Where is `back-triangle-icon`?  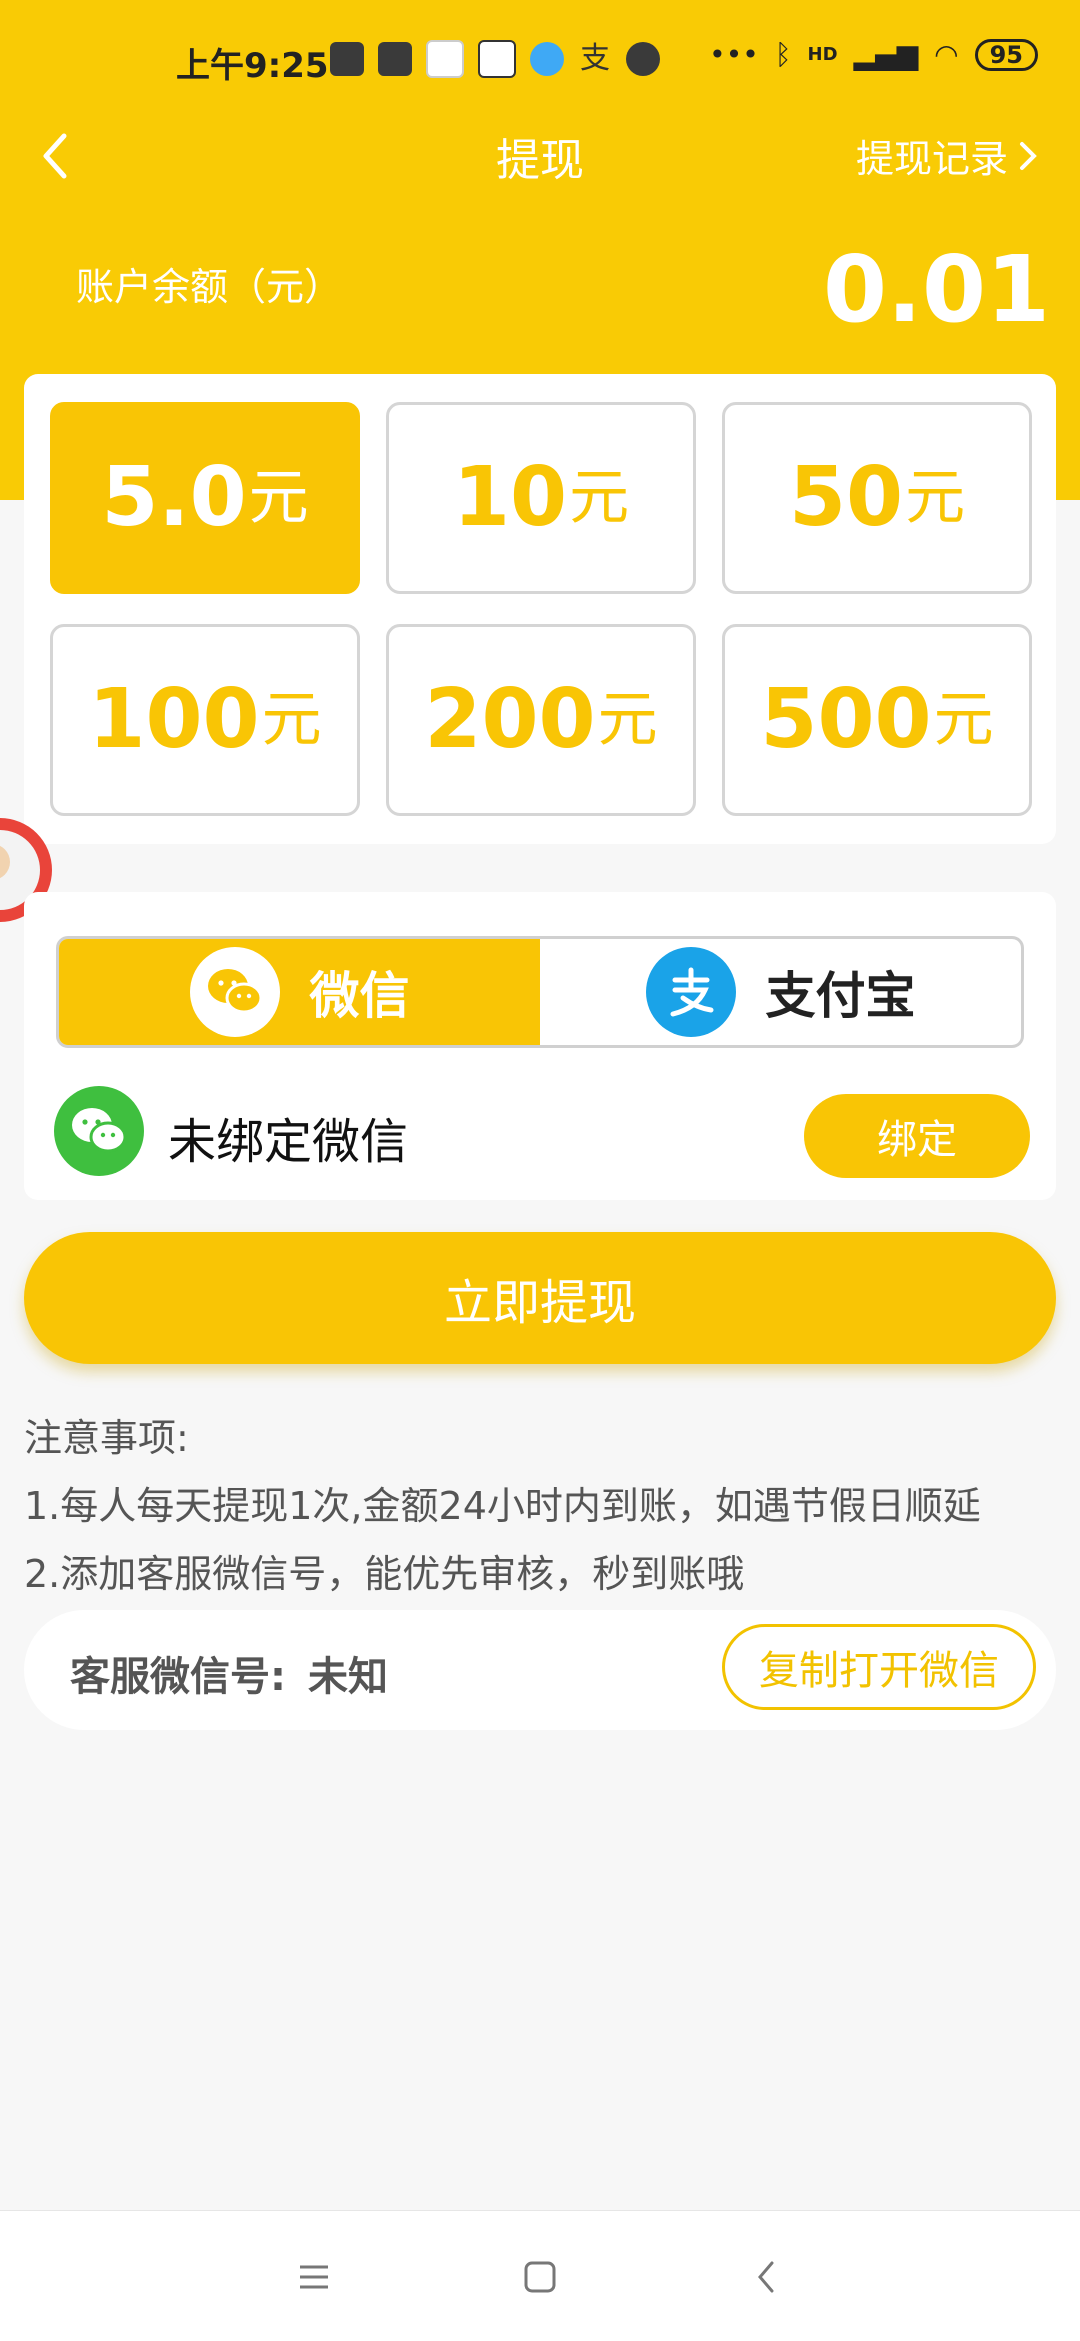
back-triangle-icon is located at coordinates (766, 2277).